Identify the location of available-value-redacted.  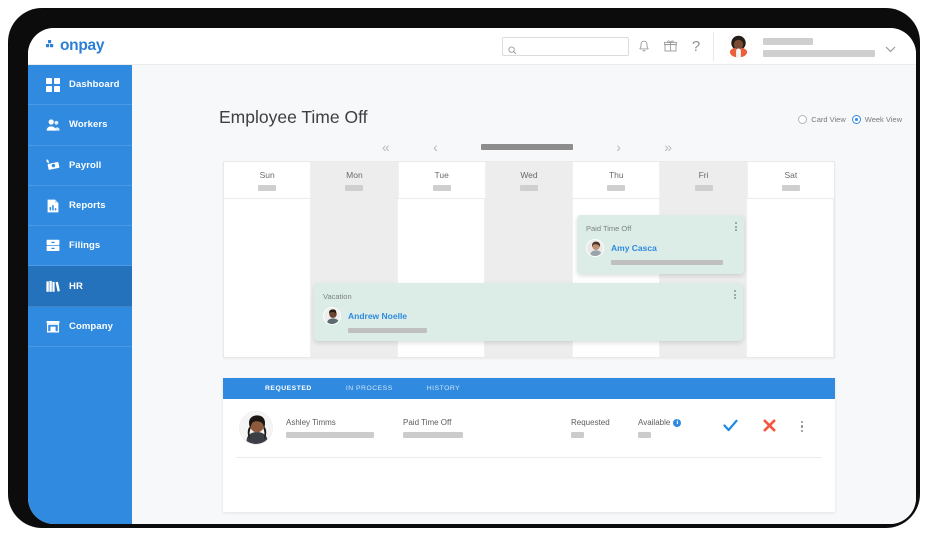
(644, 435).